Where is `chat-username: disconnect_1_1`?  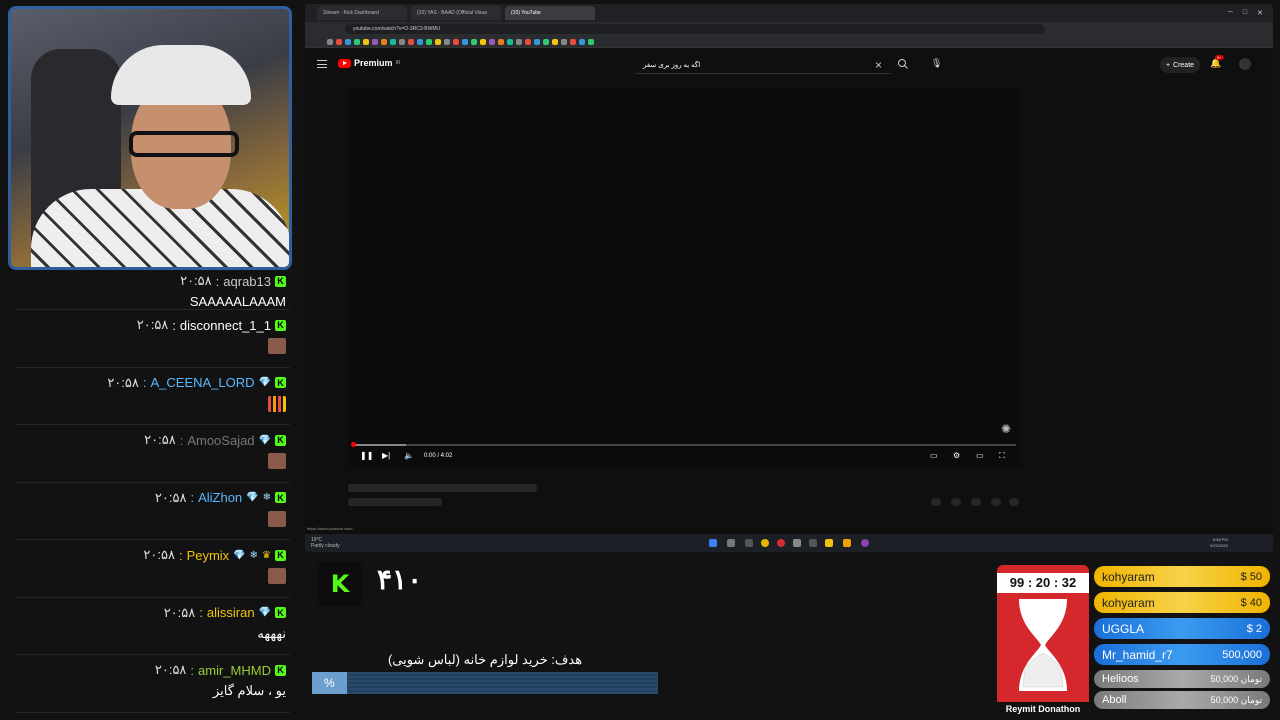 chat-username: disconnect_1_1 is located at coordinates (225, 325).